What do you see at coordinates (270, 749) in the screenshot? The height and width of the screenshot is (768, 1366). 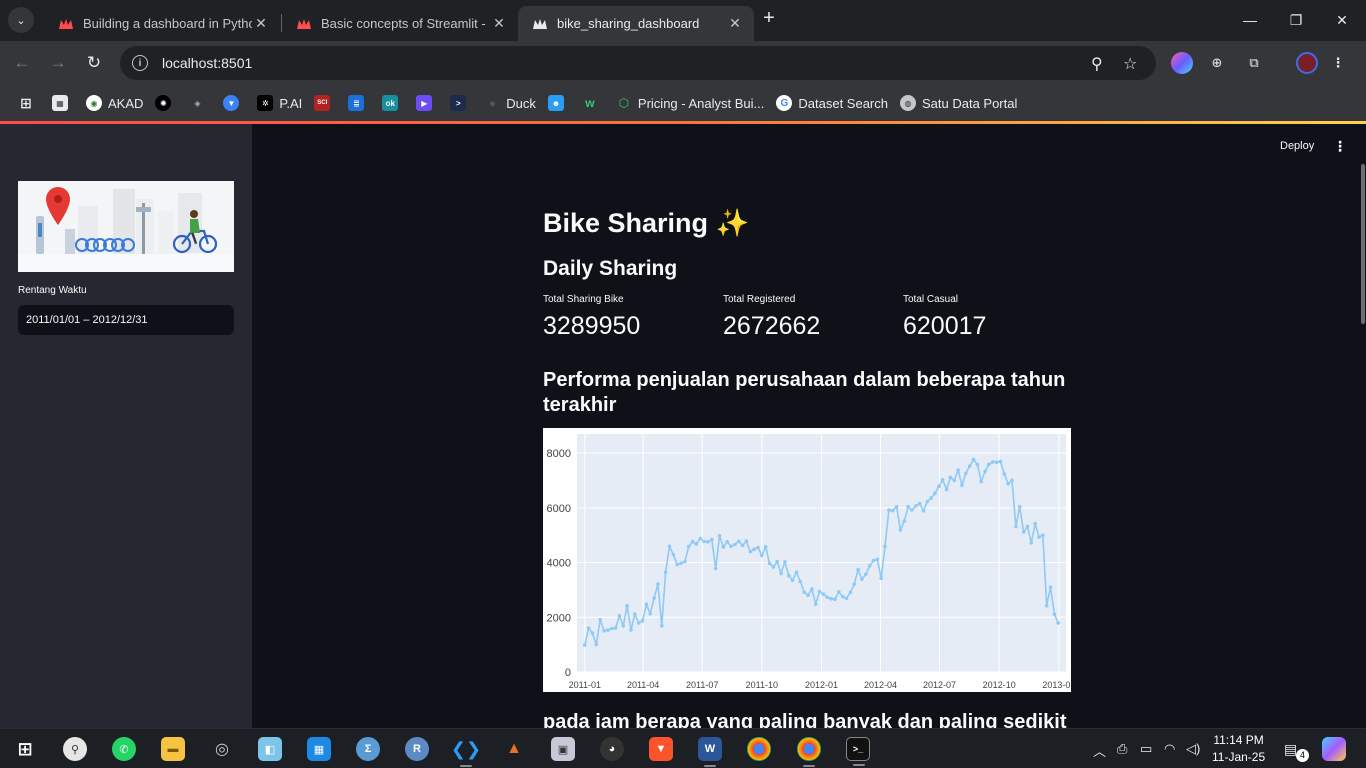 I see `notes-app-icon: ◧` at bounding box center [270, 749].